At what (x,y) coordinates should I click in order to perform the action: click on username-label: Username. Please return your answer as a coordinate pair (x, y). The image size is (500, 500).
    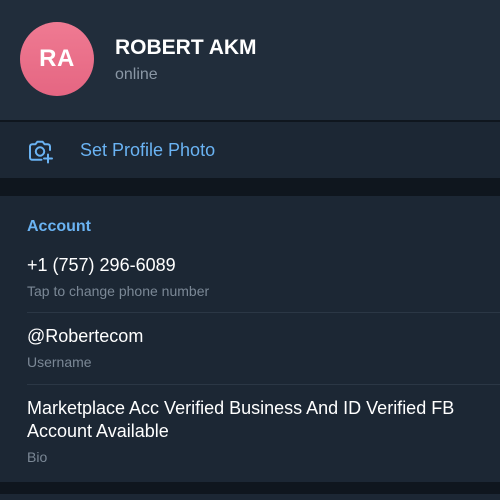
    Looking at the image, I should click on (59, 362).